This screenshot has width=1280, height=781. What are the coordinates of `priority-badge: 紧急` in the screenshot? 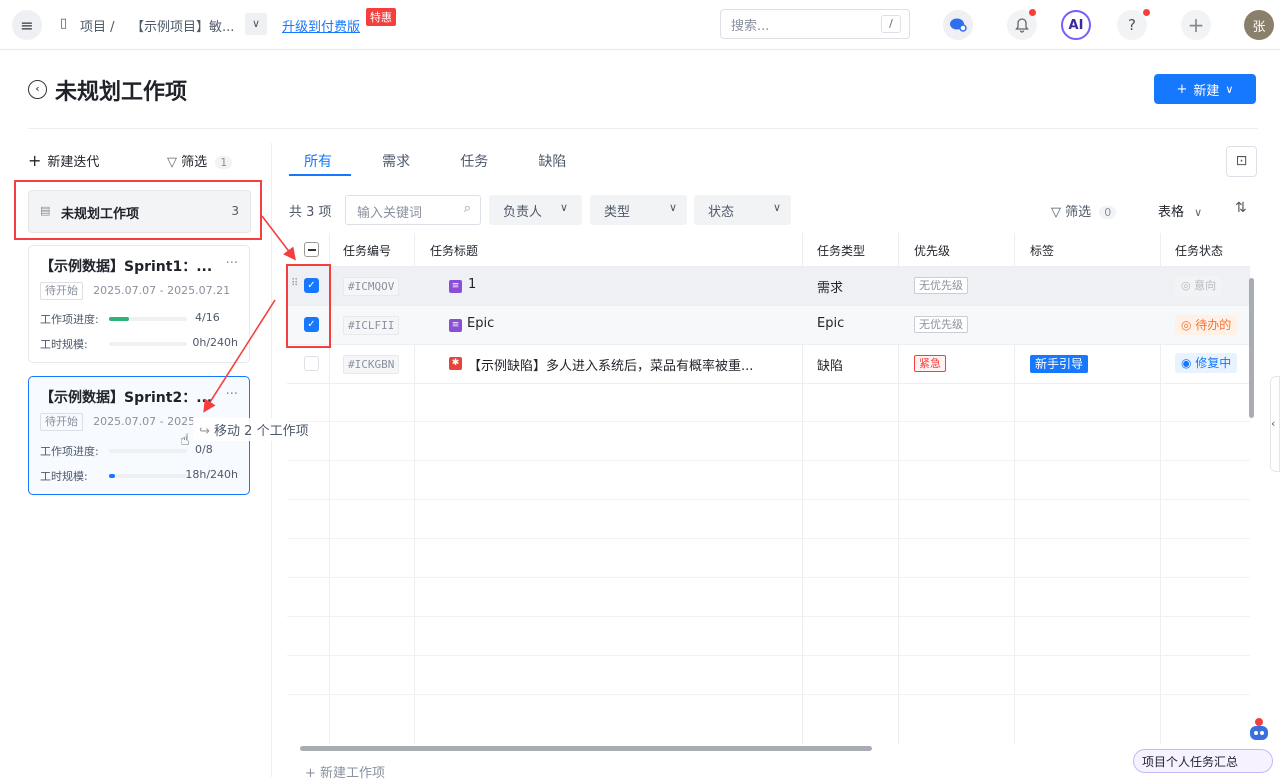 It's located at (930, 363).